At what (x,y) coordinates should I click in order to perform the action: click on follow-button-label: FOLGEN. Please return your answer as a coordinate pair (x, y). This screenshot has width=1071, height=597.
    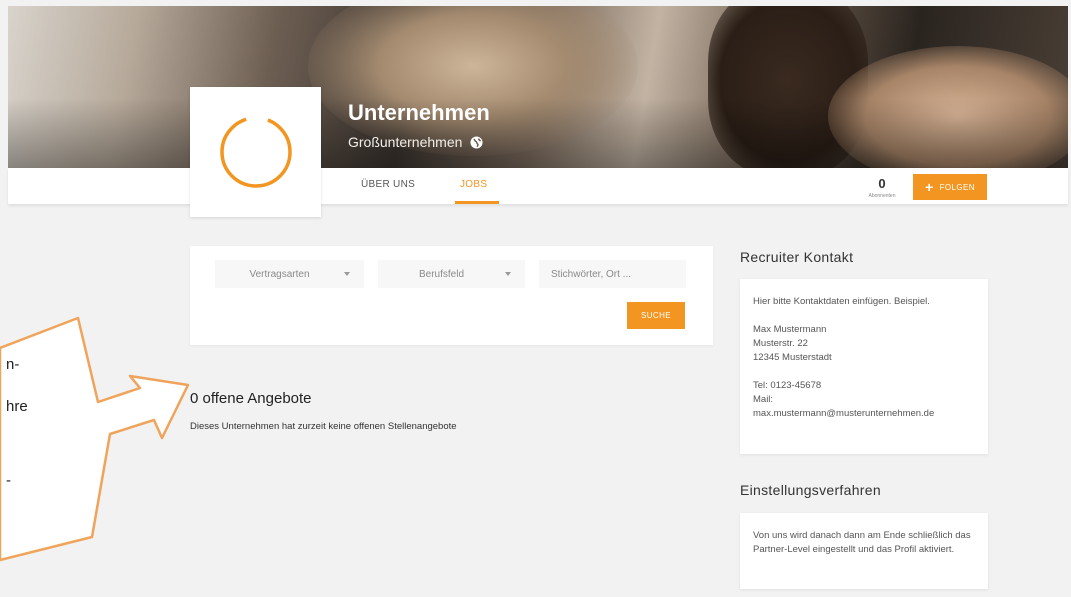
    Looking at the image, I should click on (957, 187).